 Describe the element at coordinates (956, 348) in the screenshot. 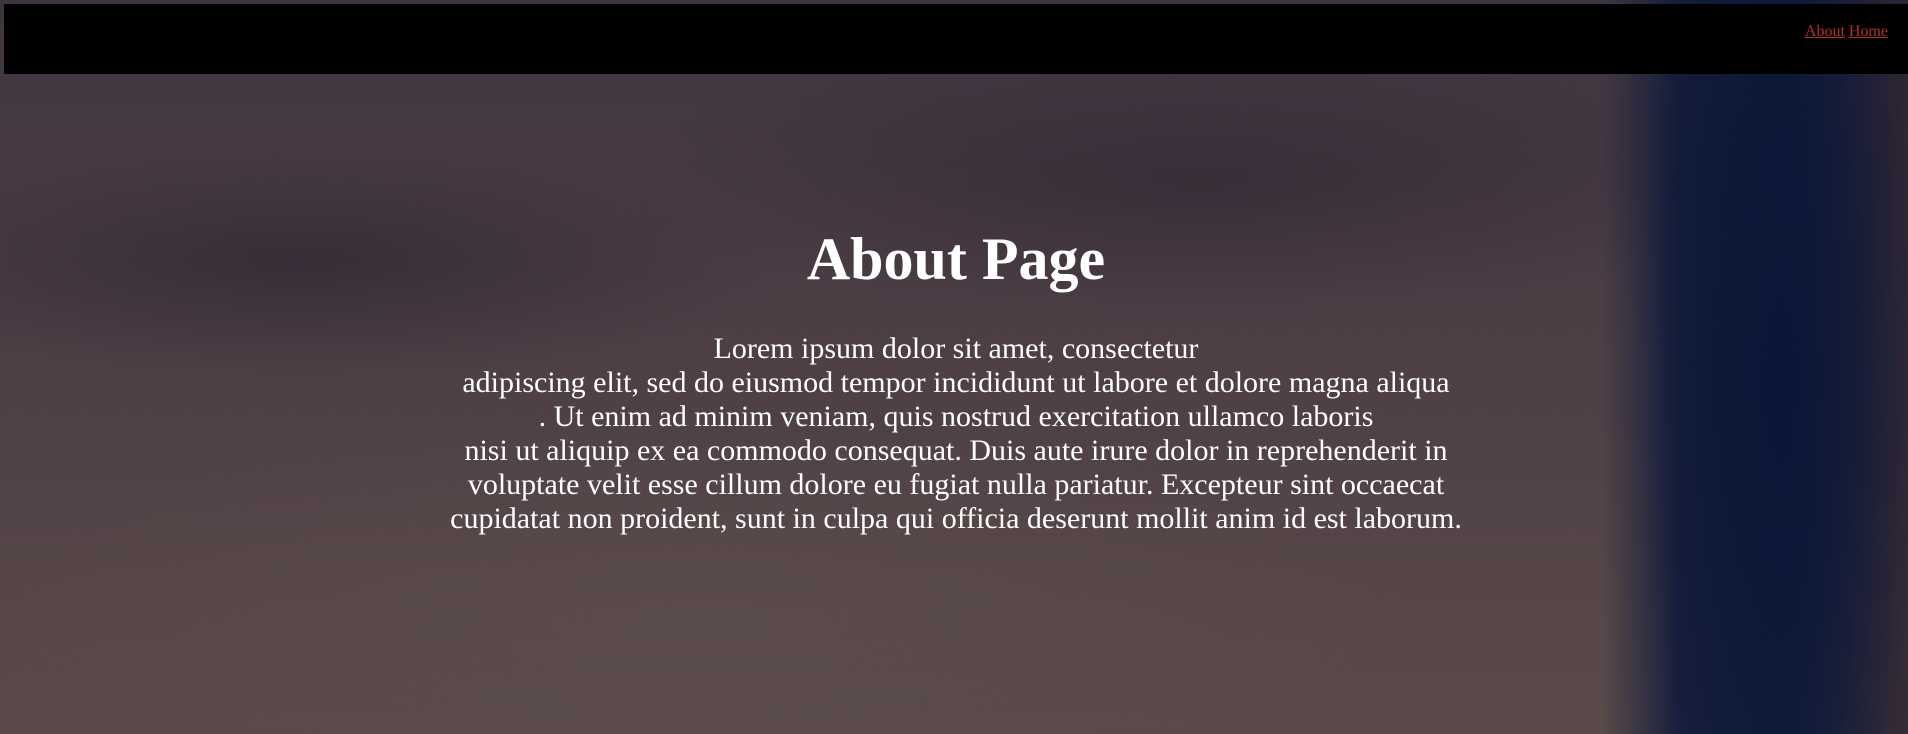

I see `paragraph-line: Lorem ipsum dolor sit amet, consectetur` at that location.